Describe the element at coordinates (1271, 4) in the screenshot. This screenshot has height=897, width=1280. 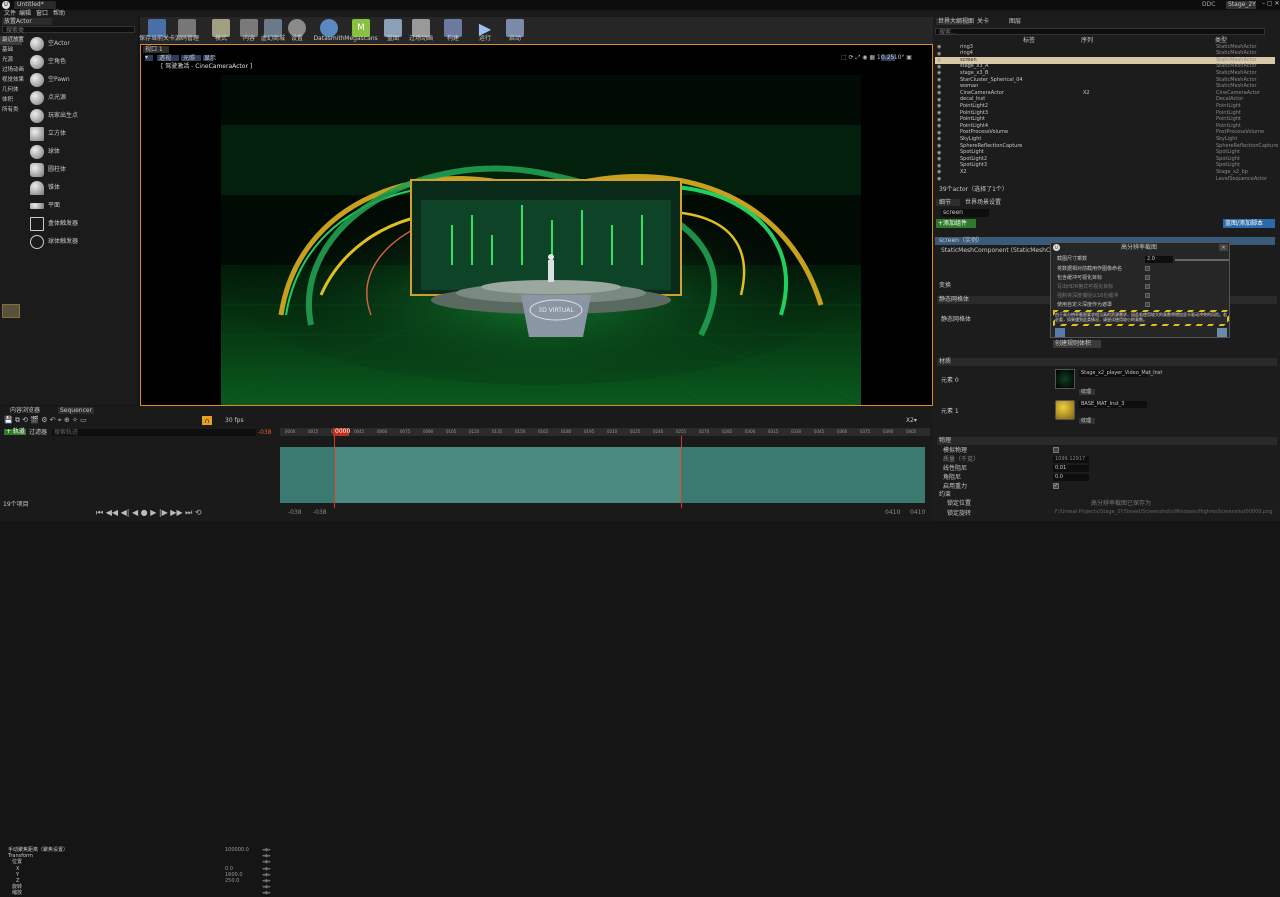
I see `window-controls-icon: – ▢ ✕` at that location.